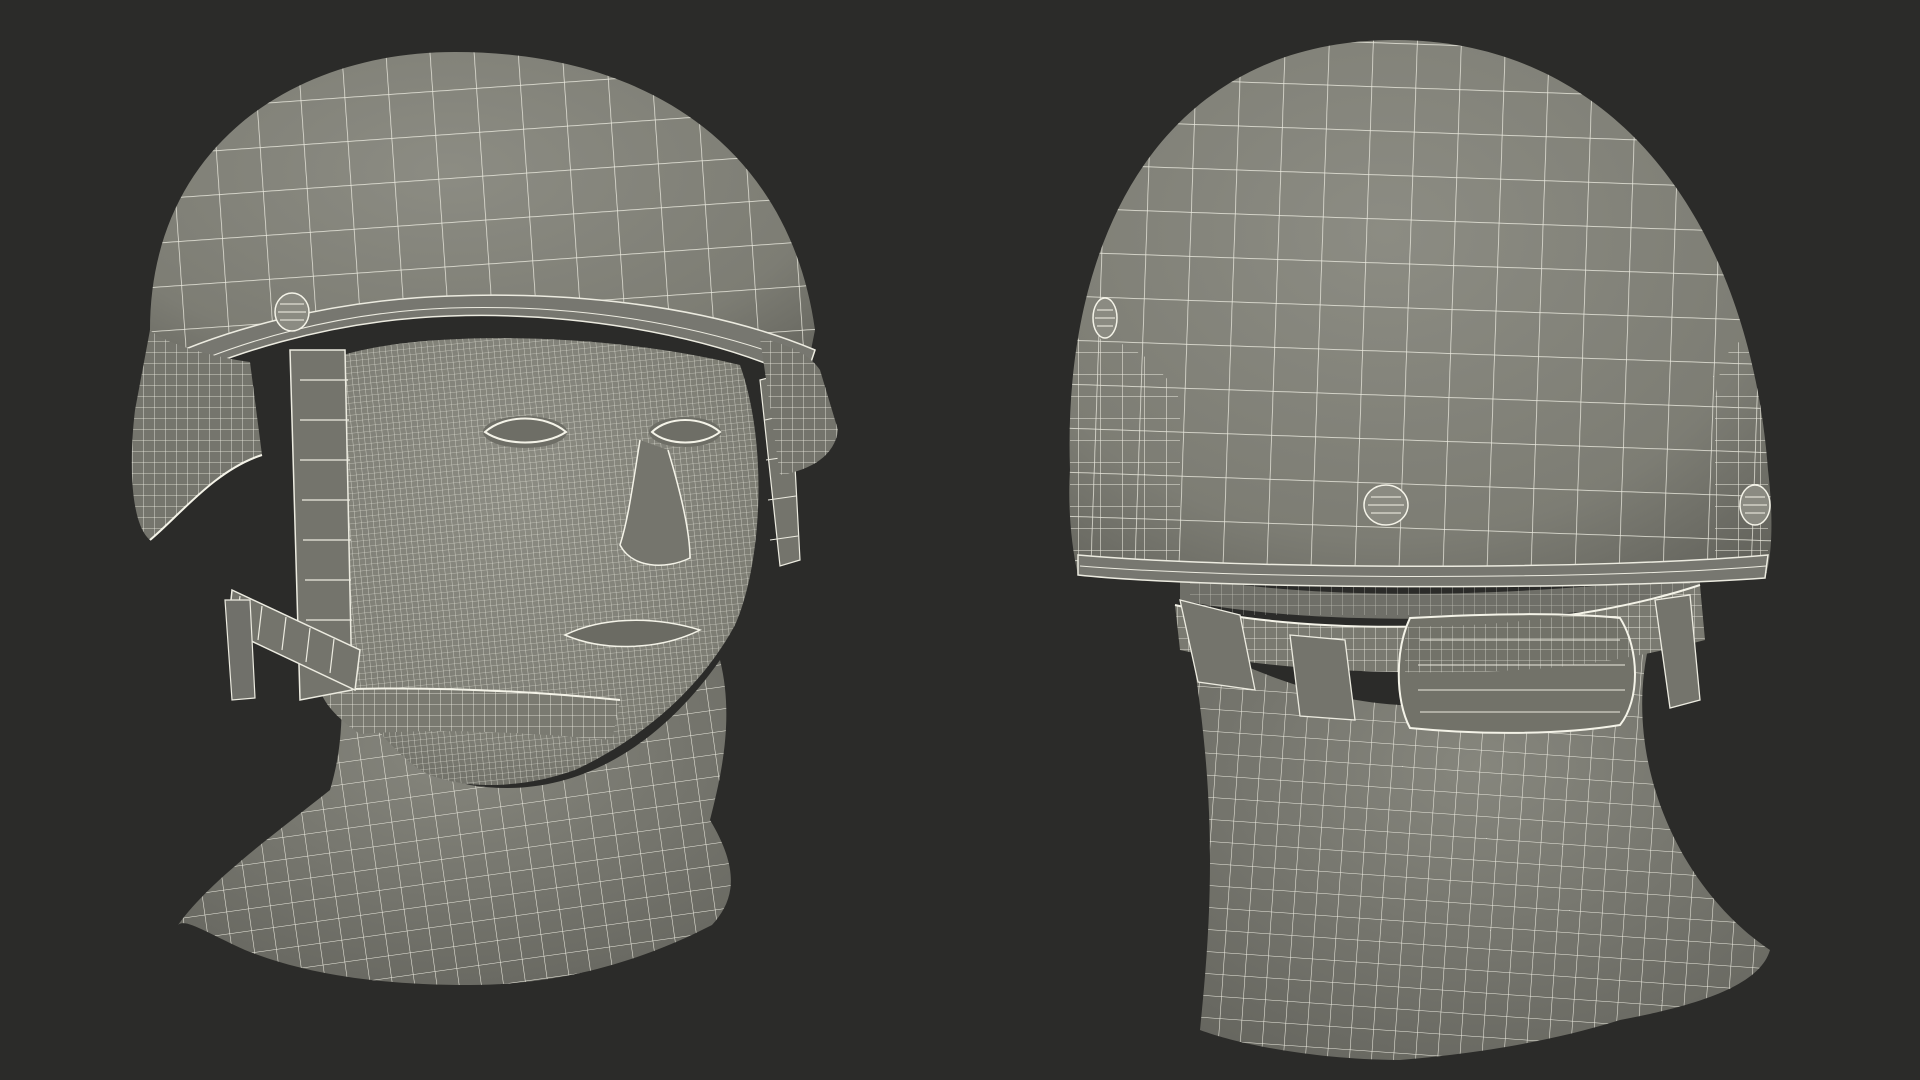 This screenshot has height=1080, width=1920. I want to click on eye-right, so click(685, 432).